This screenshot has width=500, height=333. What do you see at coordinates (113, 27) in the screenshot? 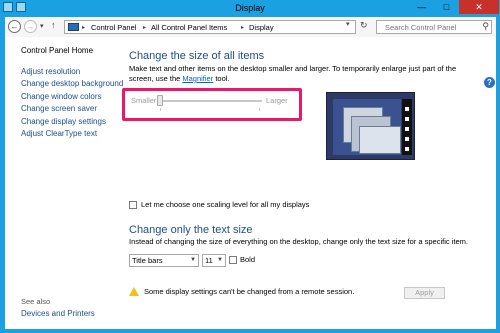
I see `breadcrumb-control-panel: Control Panel` at bounding box center [113, 27].